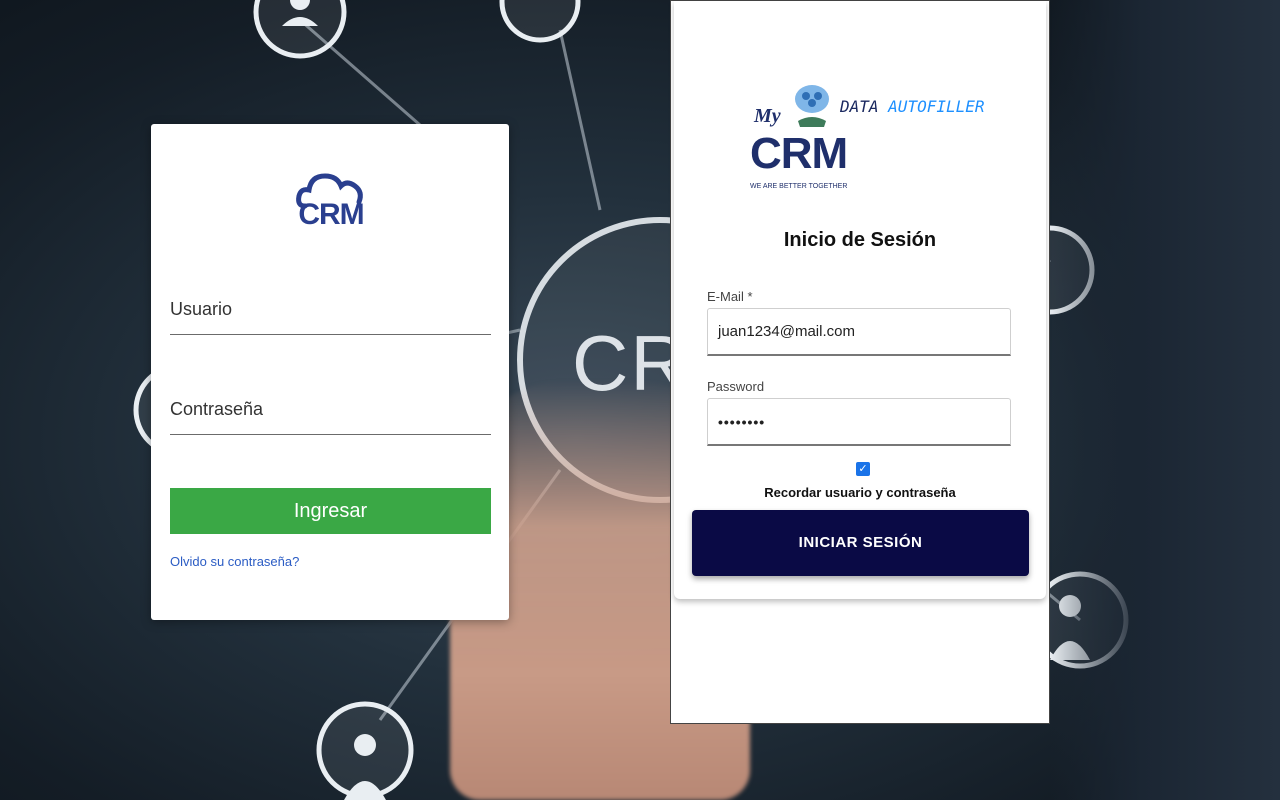 This screenshot has height=800, width=1280. Describe the element at coordinates (330, 511) in the screenshot. I see `ingresar-button: Ingresar` at that location.